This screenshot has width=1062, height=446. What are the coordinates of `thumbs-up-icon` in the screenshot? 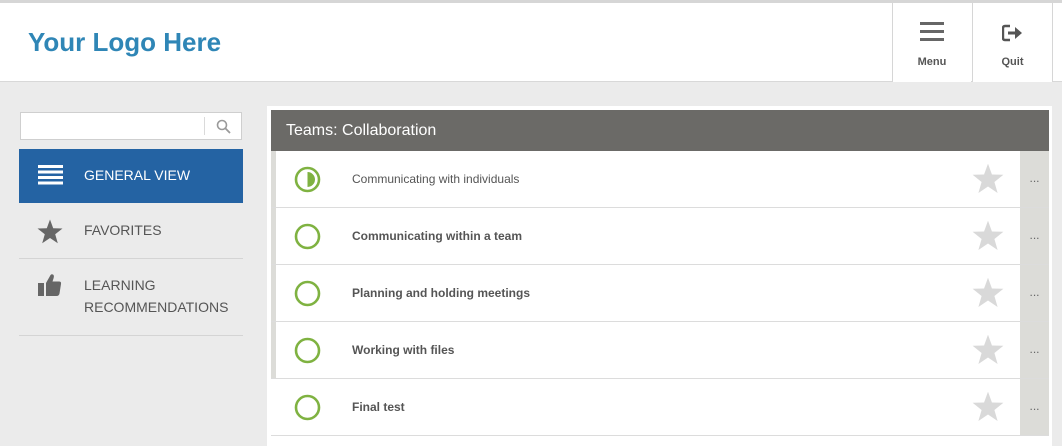 It's located at (50, 285).